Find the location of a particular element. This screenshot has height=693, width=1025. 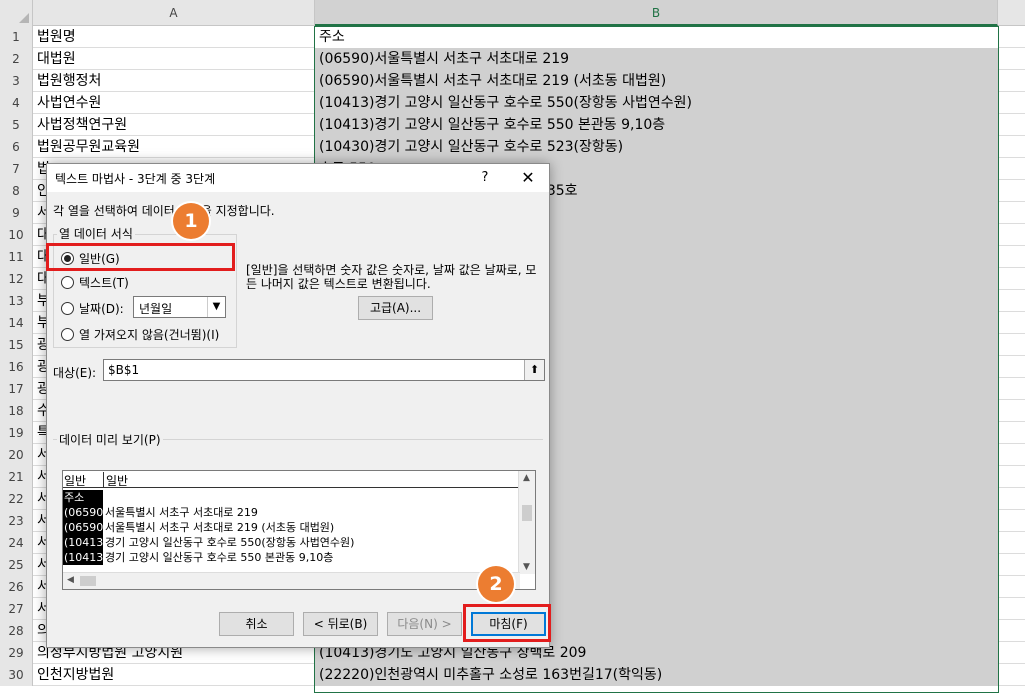

next-button: 다음(N) > is located at coordinates (424, 624).